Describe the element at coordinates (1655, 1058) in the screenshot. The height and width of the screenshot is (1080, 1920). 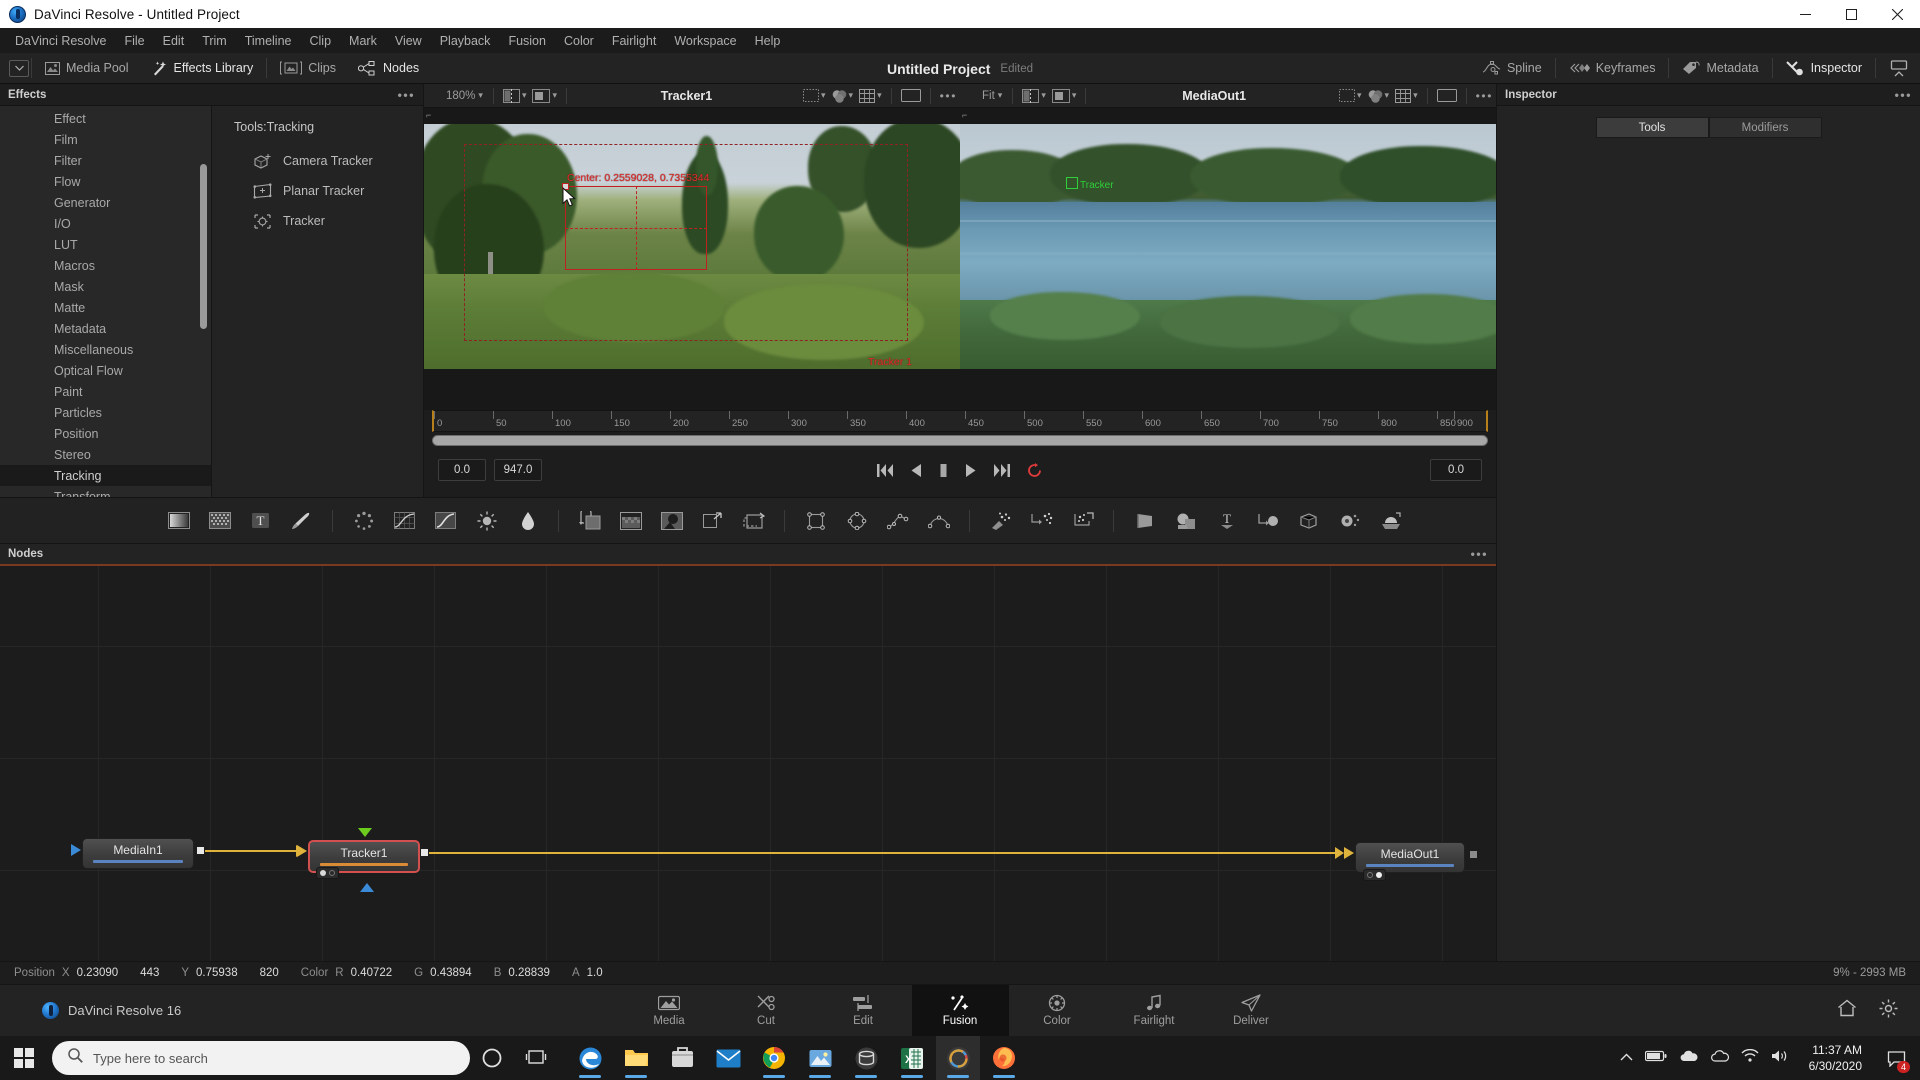
I see `battery-icon` at that location.